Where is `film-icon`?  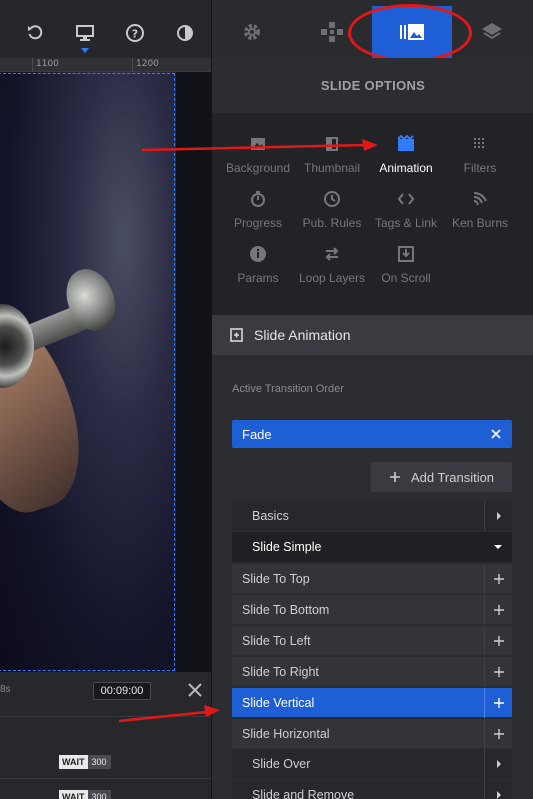
film-icon is located at coordinates (405, 143).